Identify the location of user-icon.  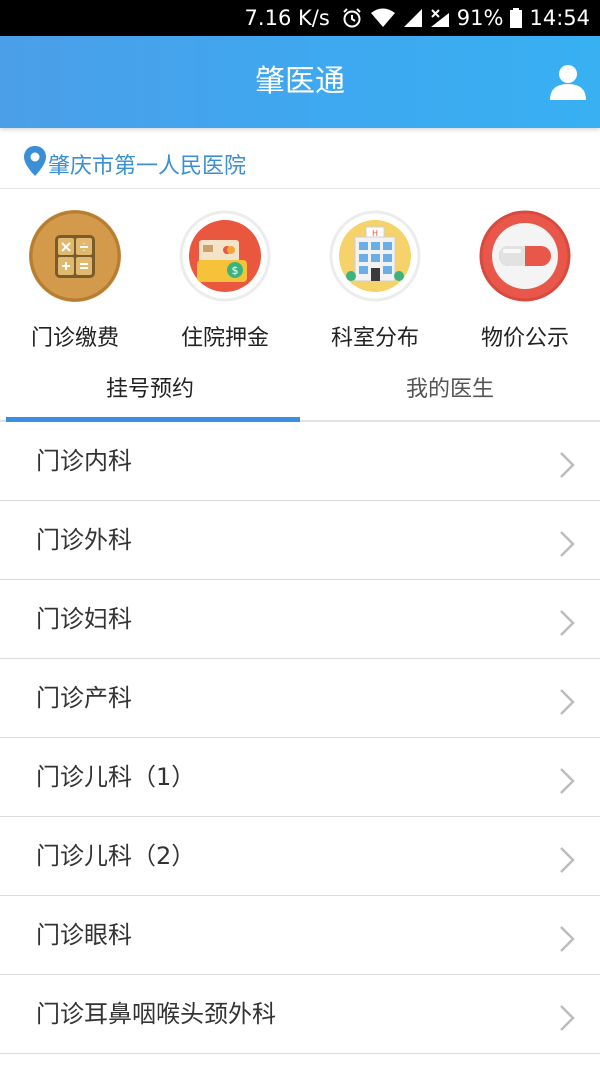
(568, 82).